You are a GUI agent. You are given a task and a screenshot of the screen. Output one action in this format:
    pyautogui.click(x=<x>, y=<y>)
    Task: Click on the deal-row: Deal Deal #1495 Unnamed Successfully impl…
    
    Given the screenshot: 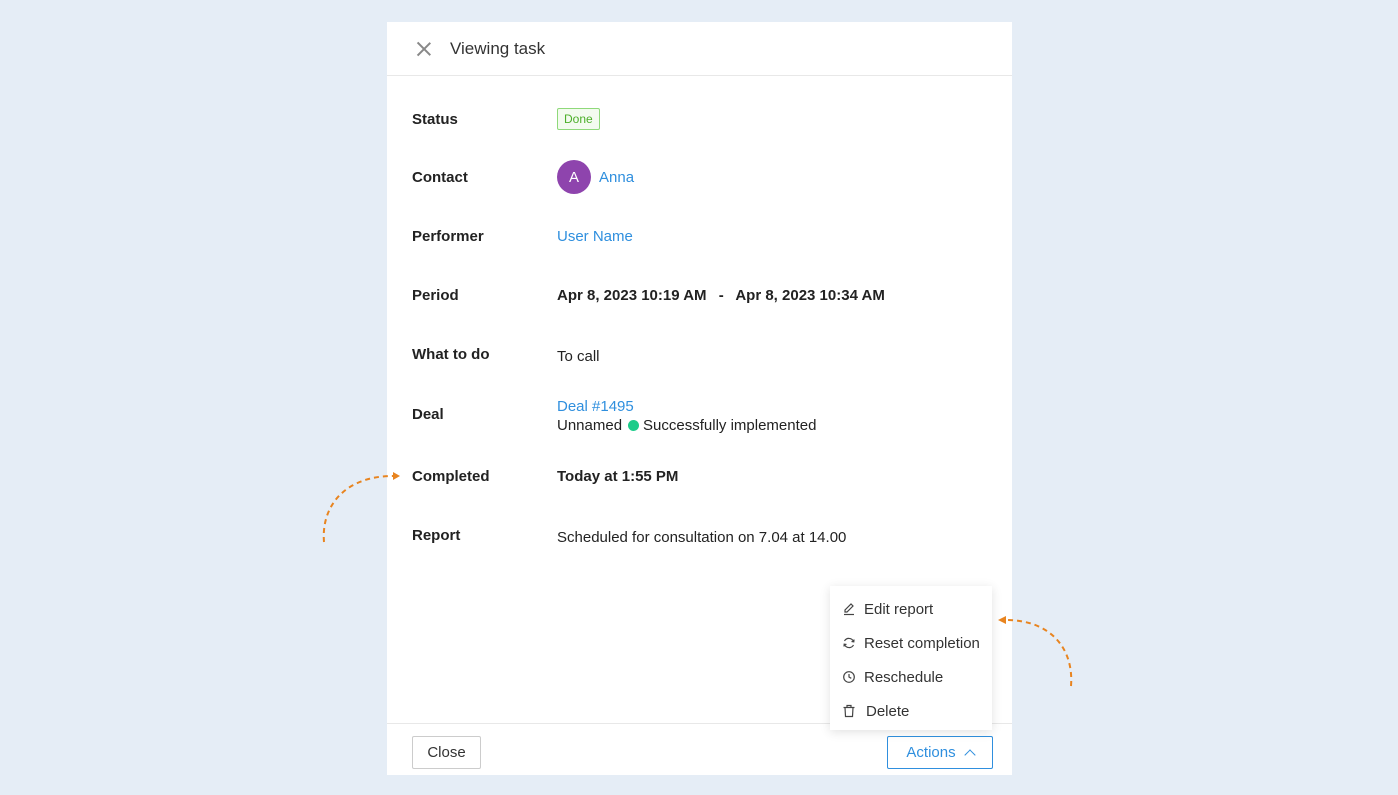 What is the action you would take?
    pyautogui.click(x=702, y=416)
    